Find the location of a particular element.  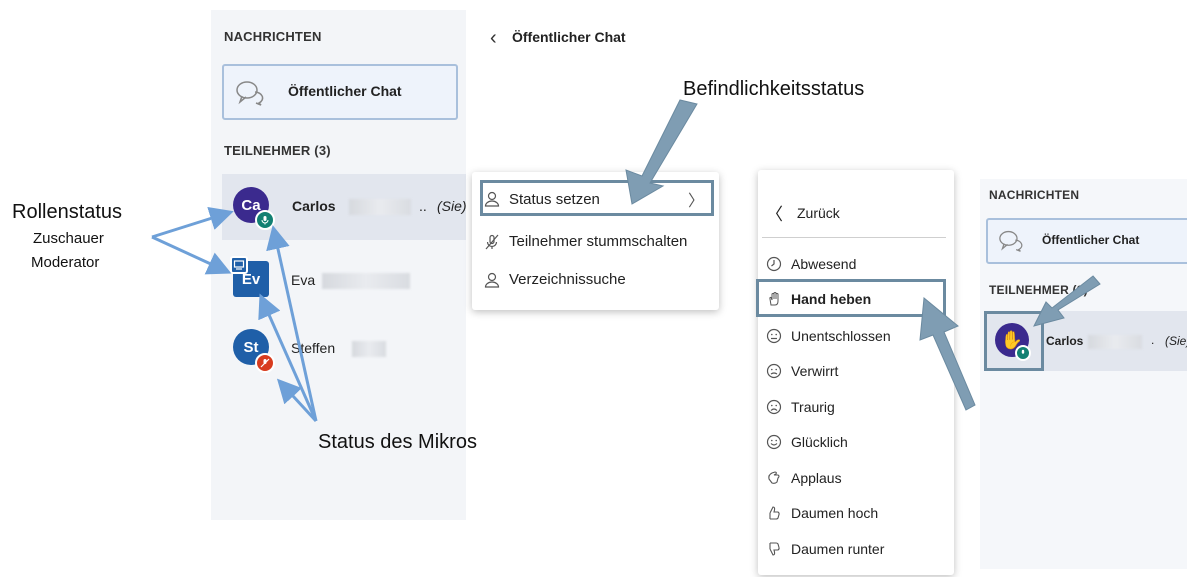

set-status-label: Status setzen is located at coordinates (554, 199).